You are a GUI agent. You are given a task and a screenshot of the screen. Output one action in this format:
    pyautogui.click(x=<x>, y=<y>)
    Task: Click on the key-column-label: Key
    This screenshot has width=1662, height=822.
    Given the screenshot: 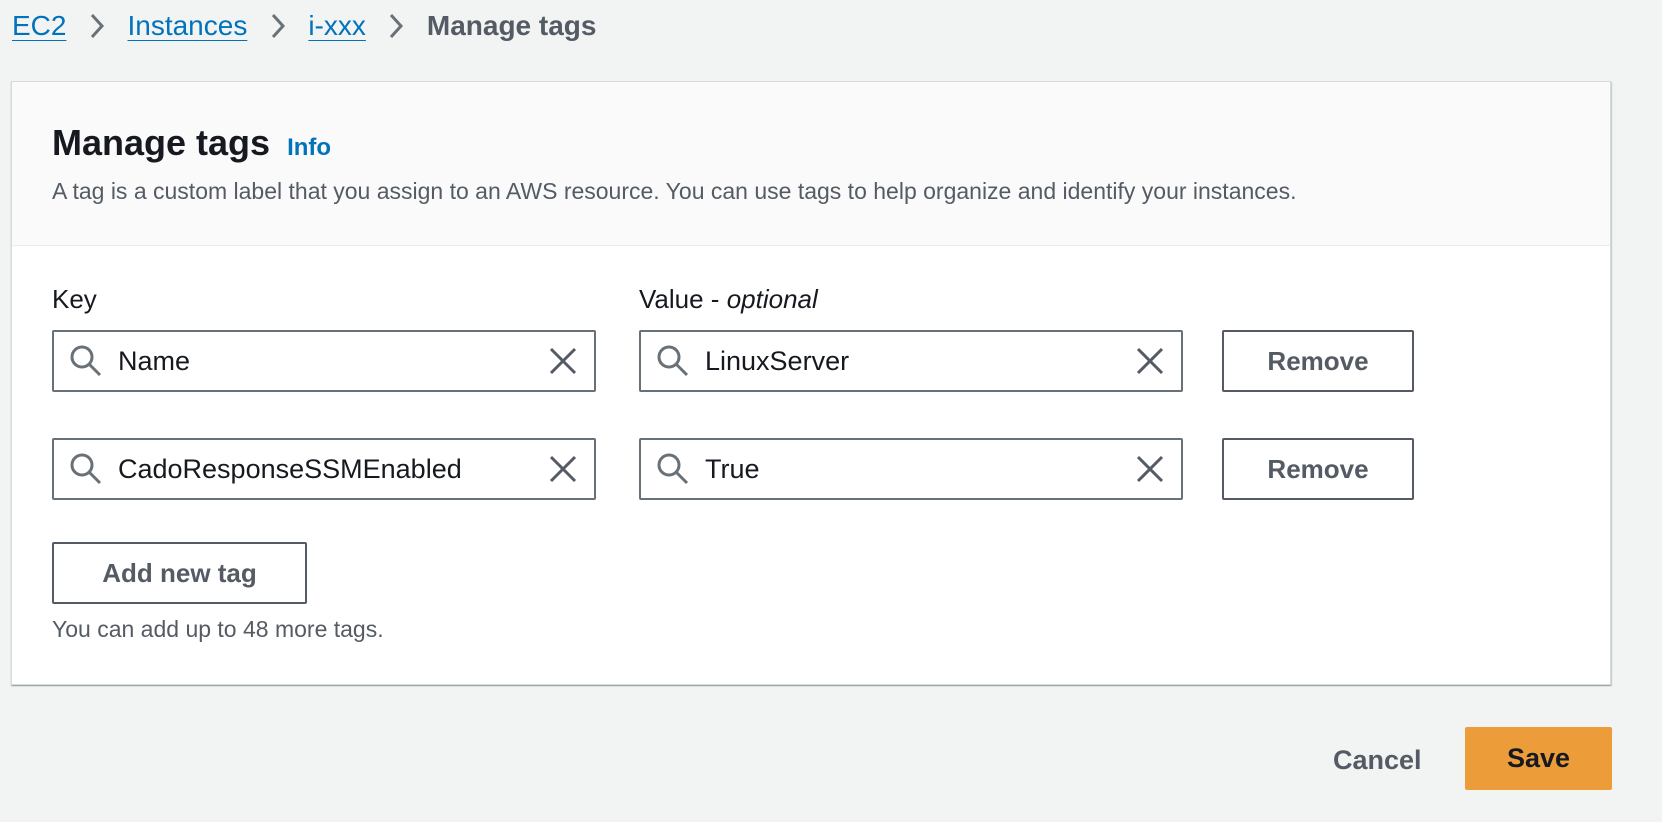 What is the action you would take?
    pyautogui.click(x=74, y=299)
    